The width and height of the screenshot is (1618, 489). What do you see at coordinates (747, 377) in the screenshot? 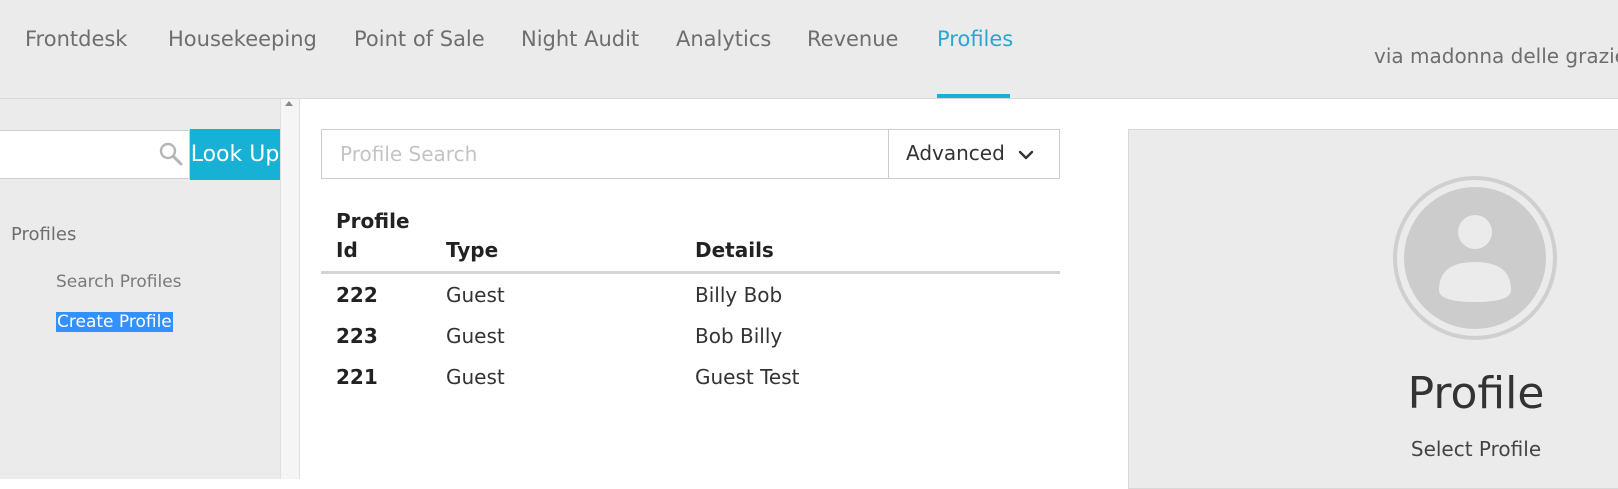
I see `cell-details: Guest Test` at bounding box center [747, 377].